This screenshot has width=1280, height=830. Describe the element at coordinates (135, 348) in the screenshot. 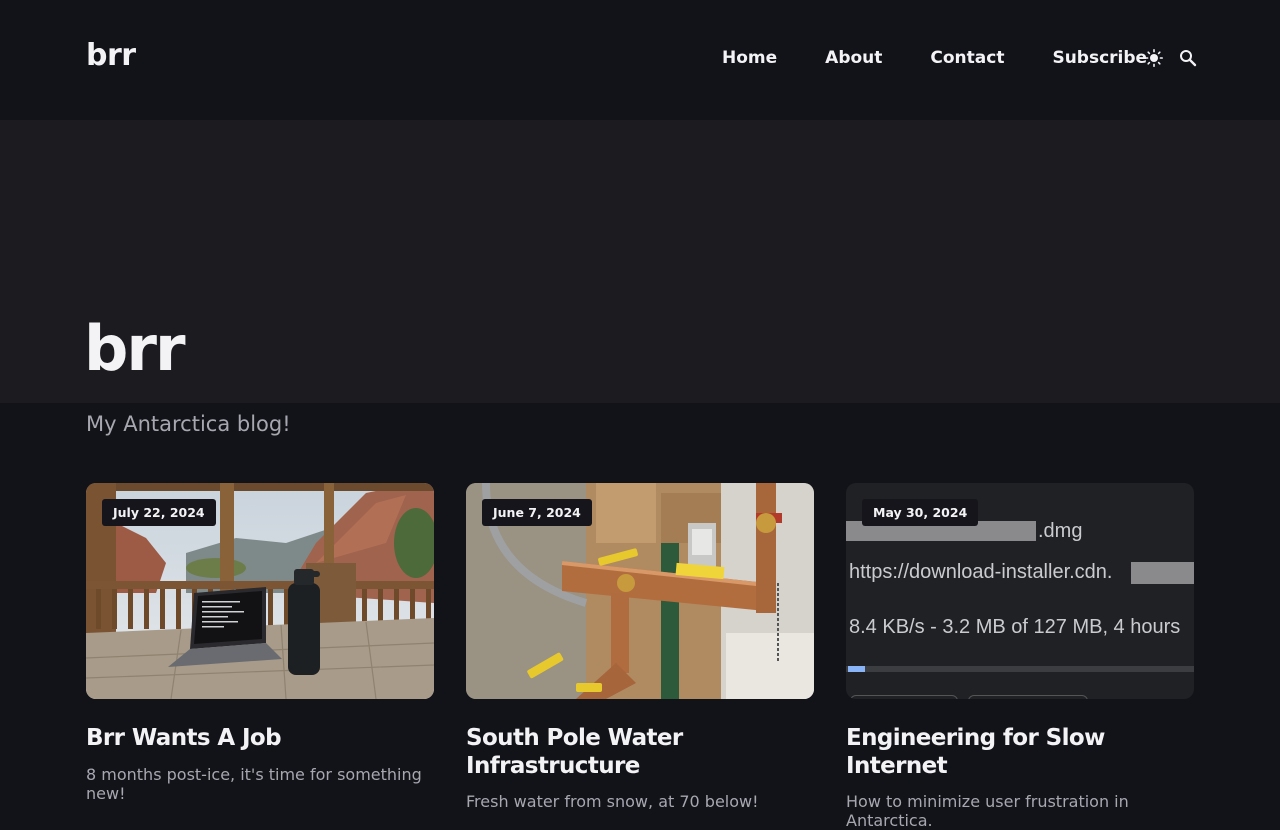

I see `hero-title: brr` at that location.